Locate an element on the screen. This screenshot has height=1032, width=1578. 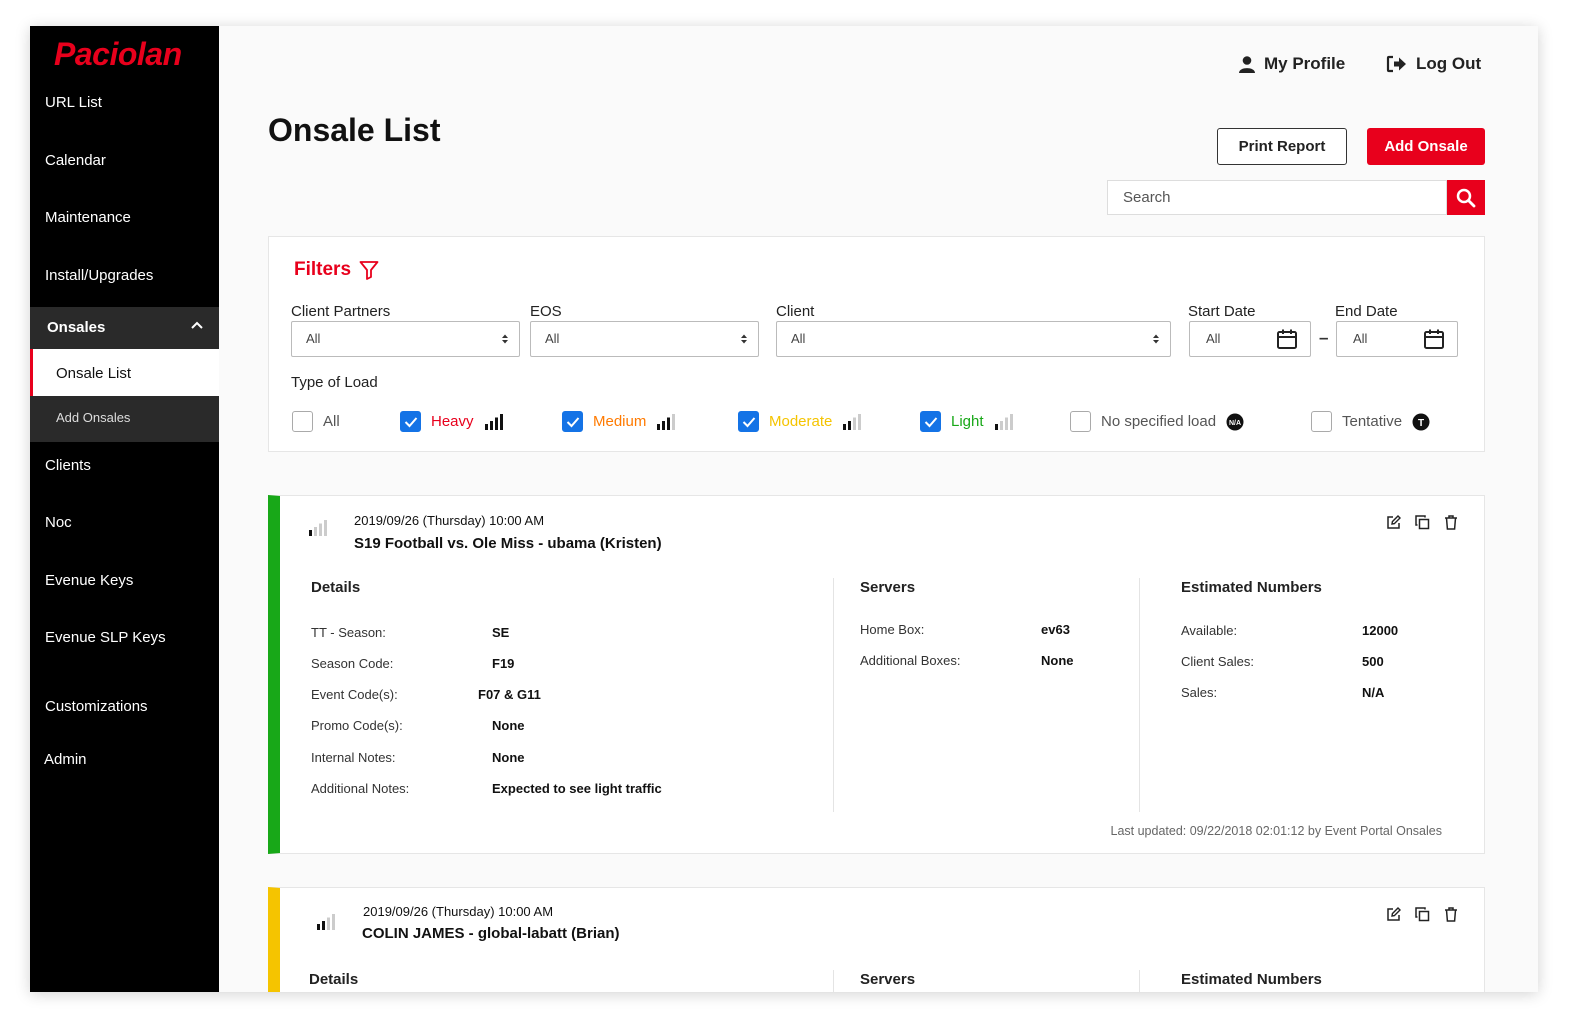
sidebar-group-label: Onsales is located at coordinates (76, 327).